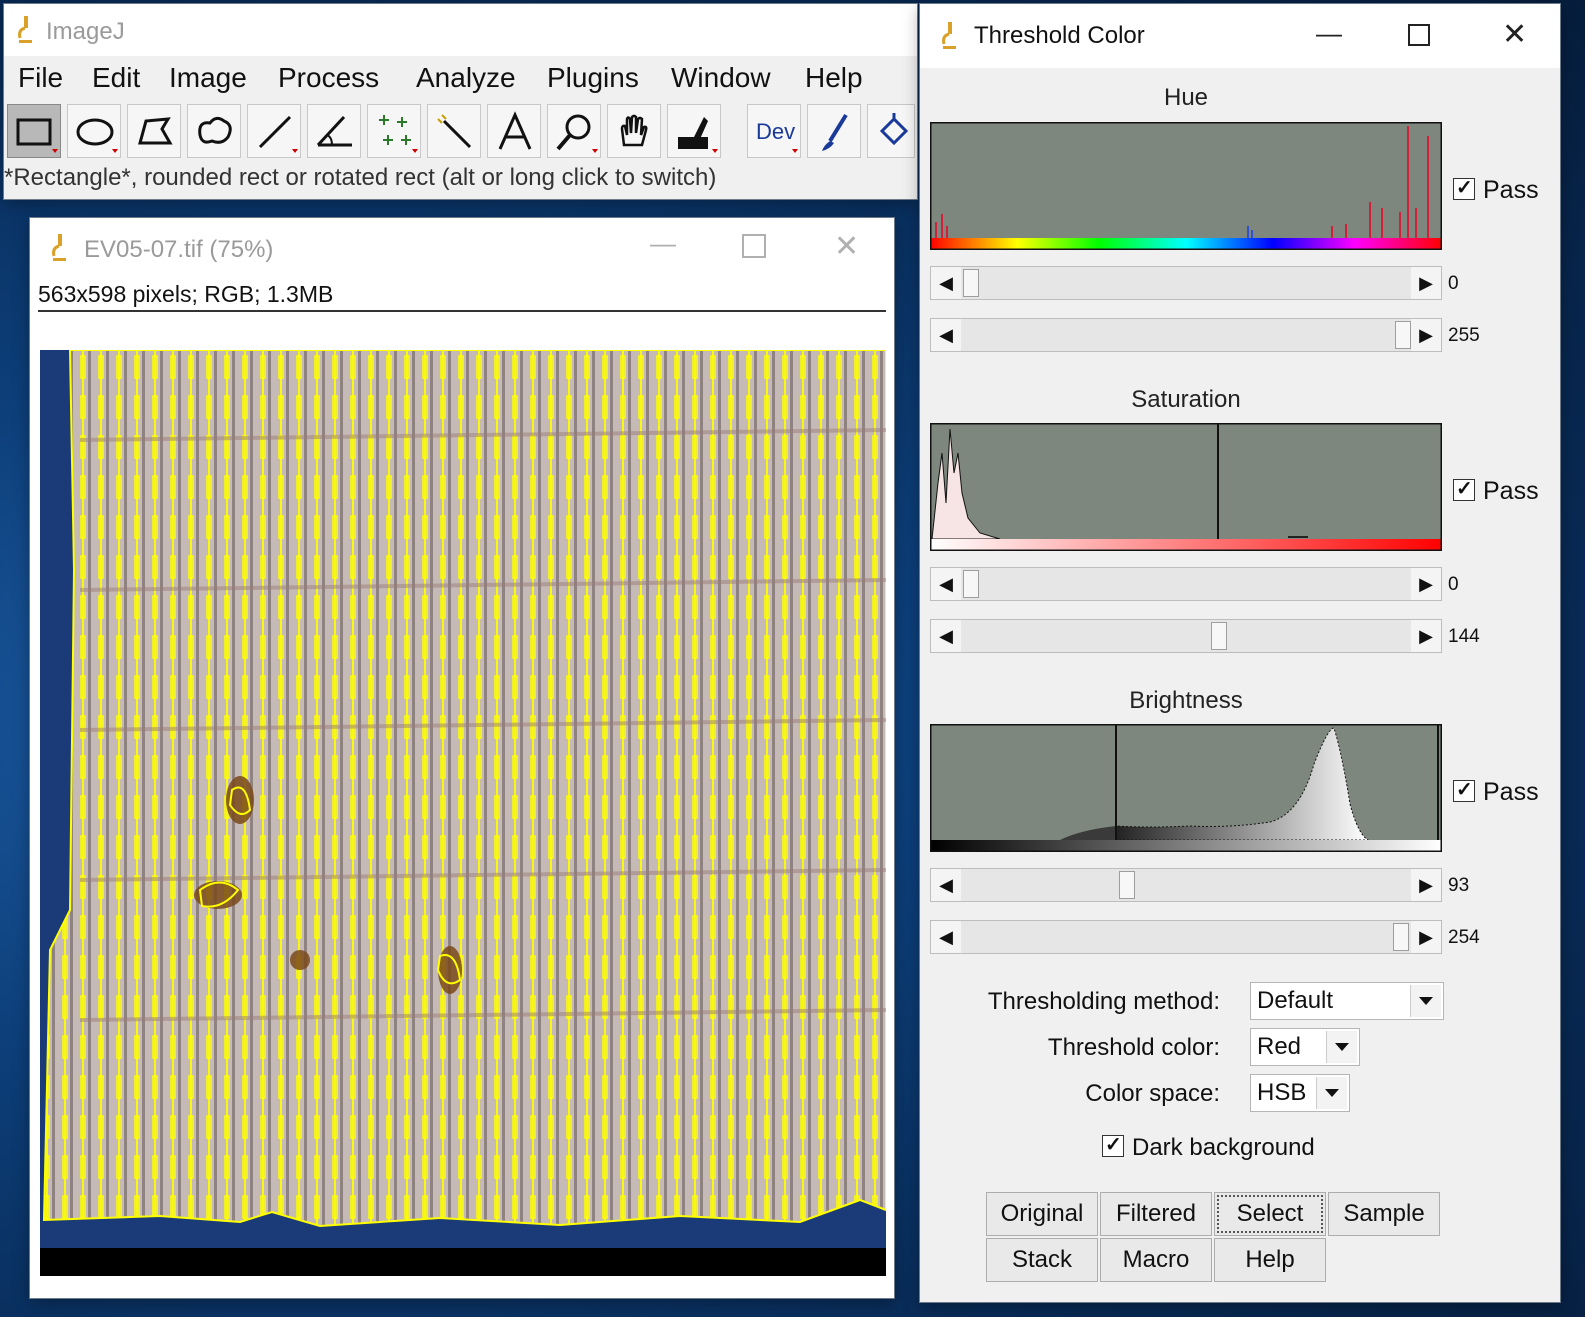 Image resolution: width=1585 pixels, height=1317 pixels. What do you see at coordinates (462, 248) in the screenshot?
I see `image-window-titlebar: EV05-07.tif (75%) — ✕` at bounding box center [462, 248].